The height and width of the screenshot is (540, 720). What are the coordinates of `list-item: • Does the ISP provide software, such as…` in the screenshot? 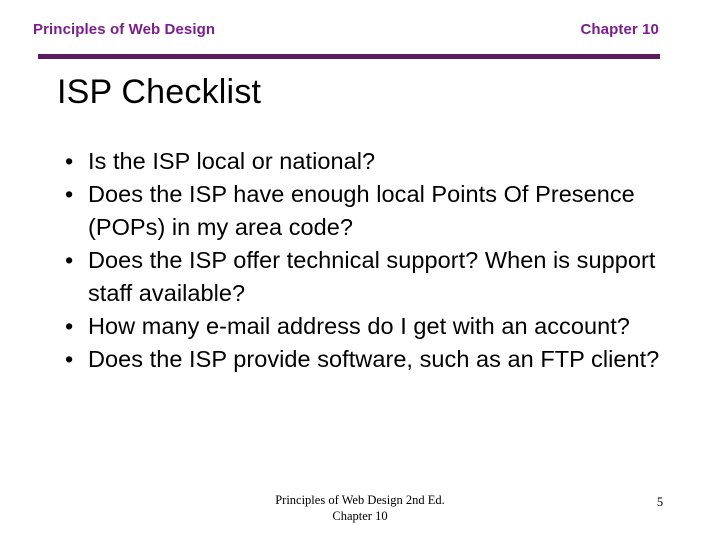 It's located at (367, 359).